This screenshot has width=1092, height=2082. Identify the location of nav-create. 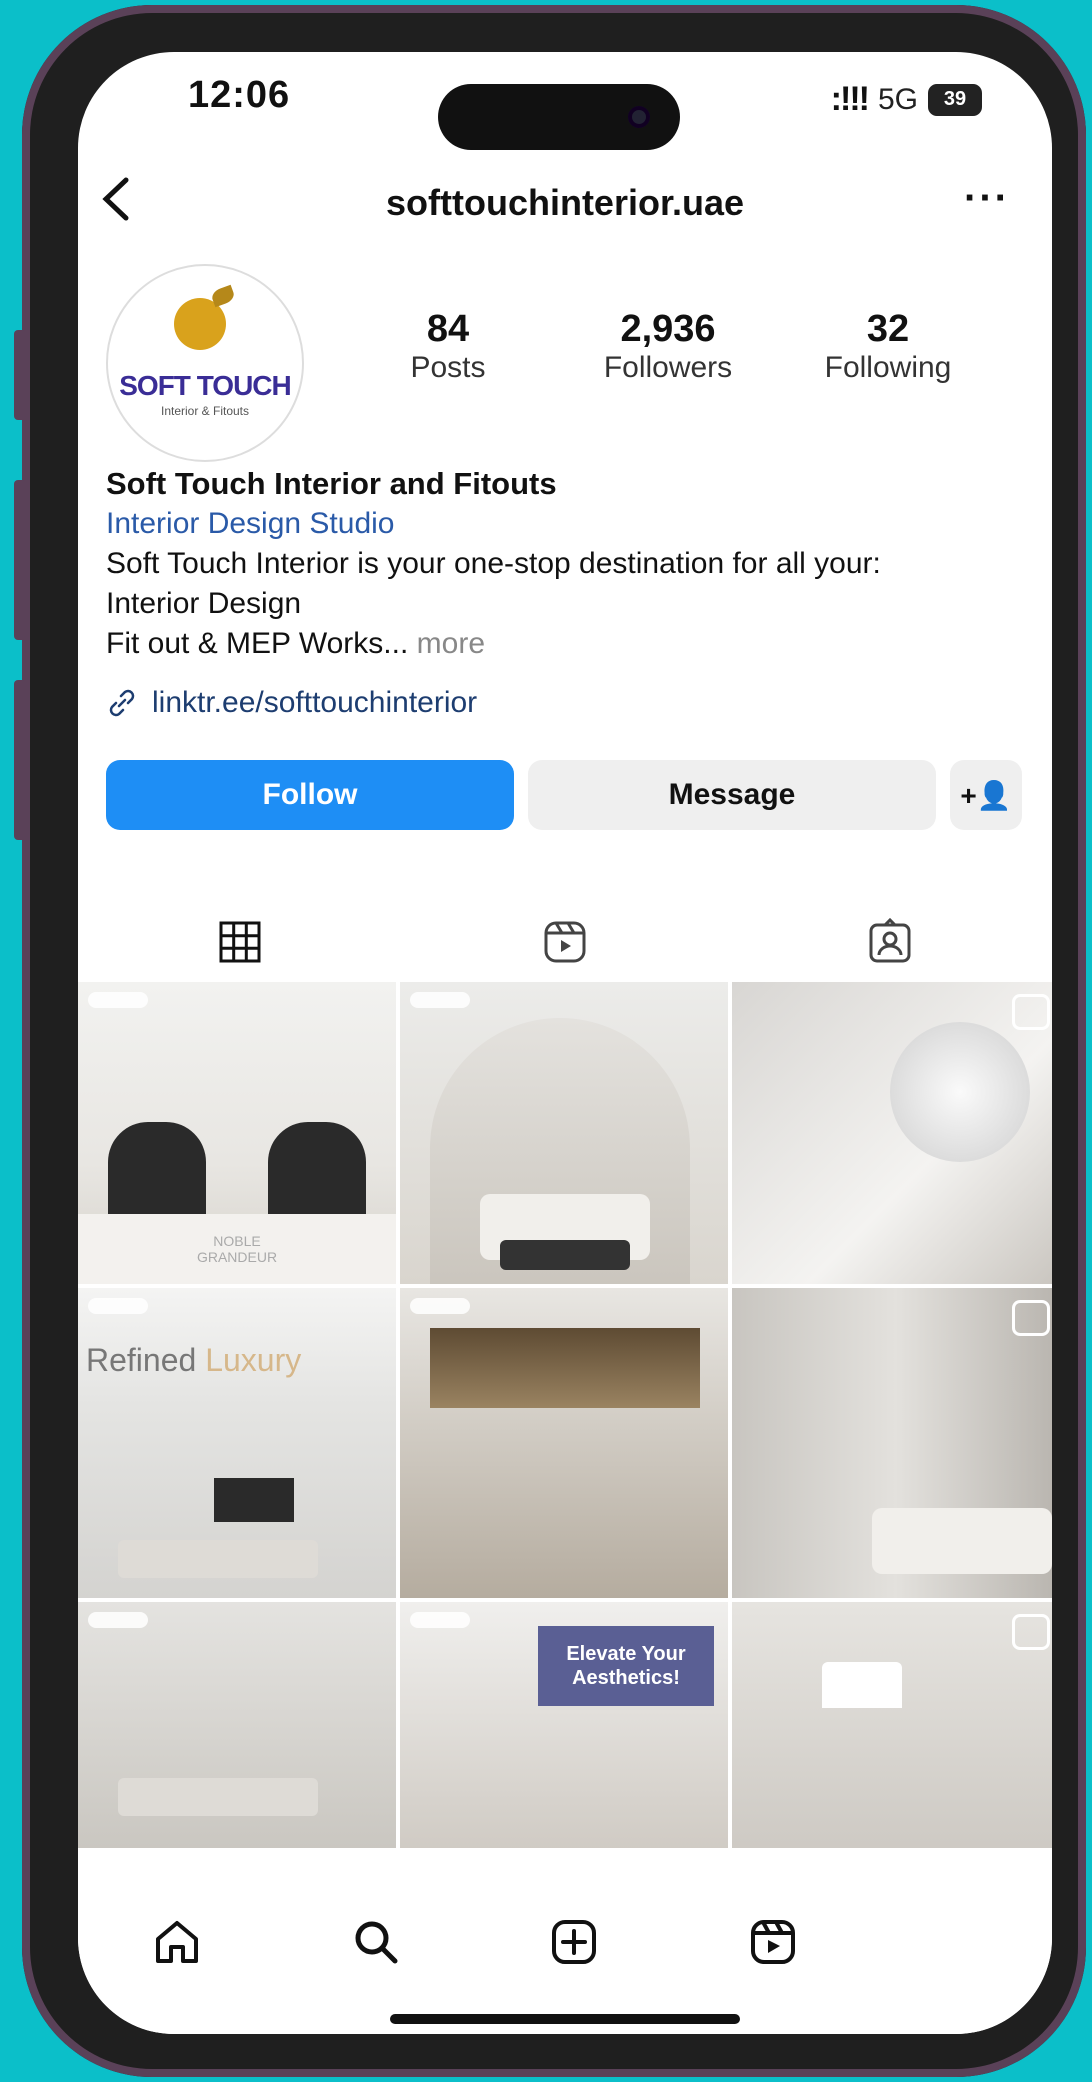
(574, 1942).